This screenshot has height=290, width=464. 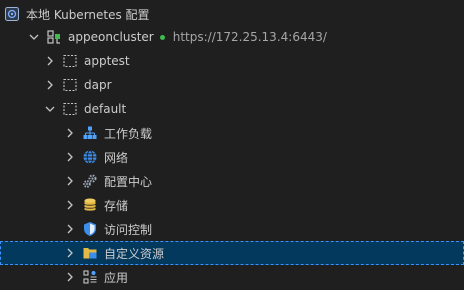 I want to click on cluster-url: https://172.25.13.4:6443/, so click(x=249, y=37).